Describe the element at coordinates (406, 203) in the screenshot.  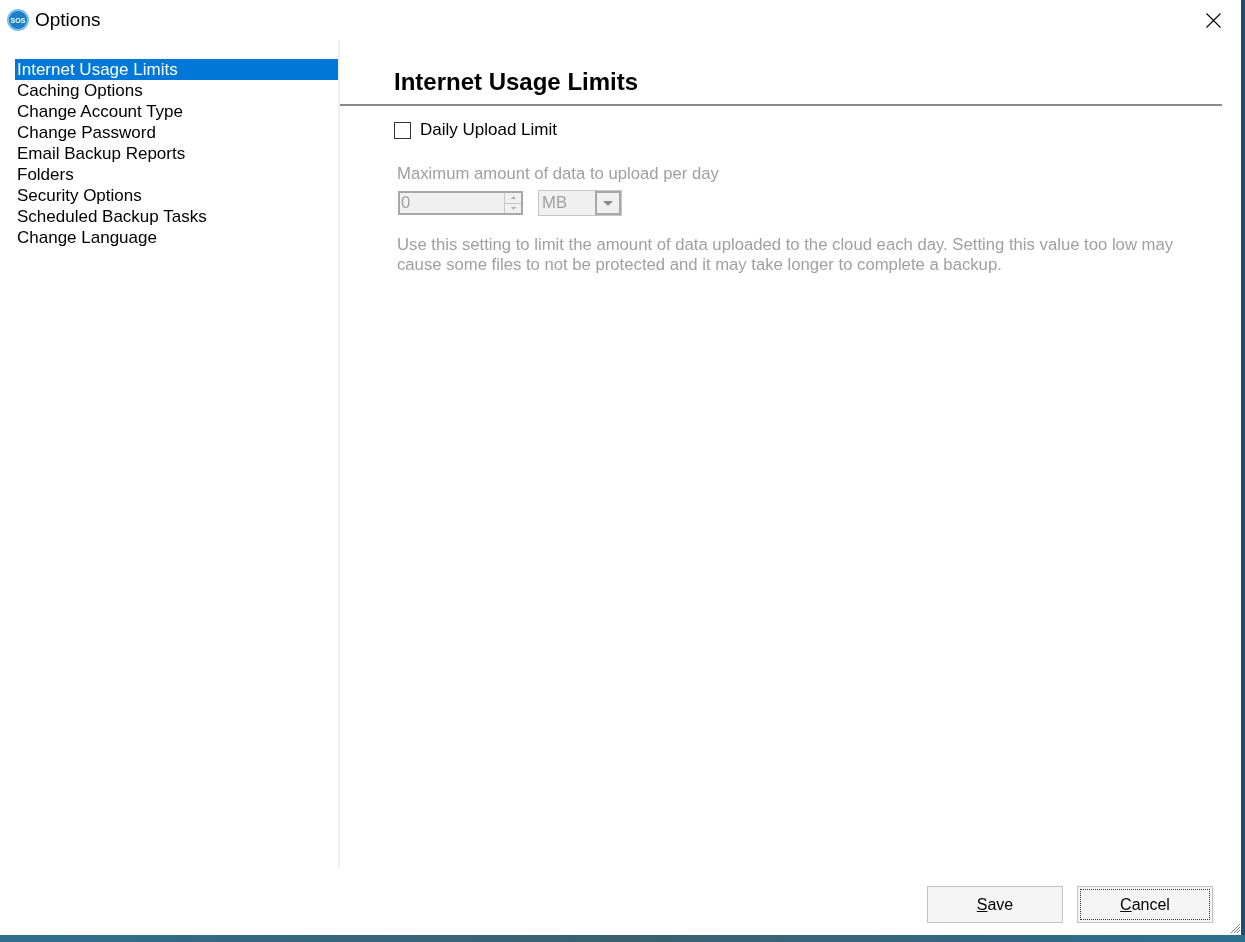
I see `spin-value: 0` at that location.